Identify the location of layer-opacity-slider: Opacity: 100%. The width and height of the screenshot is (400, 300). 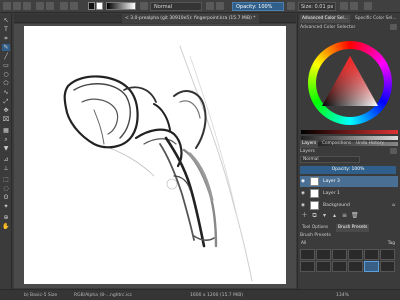
(348, 170).